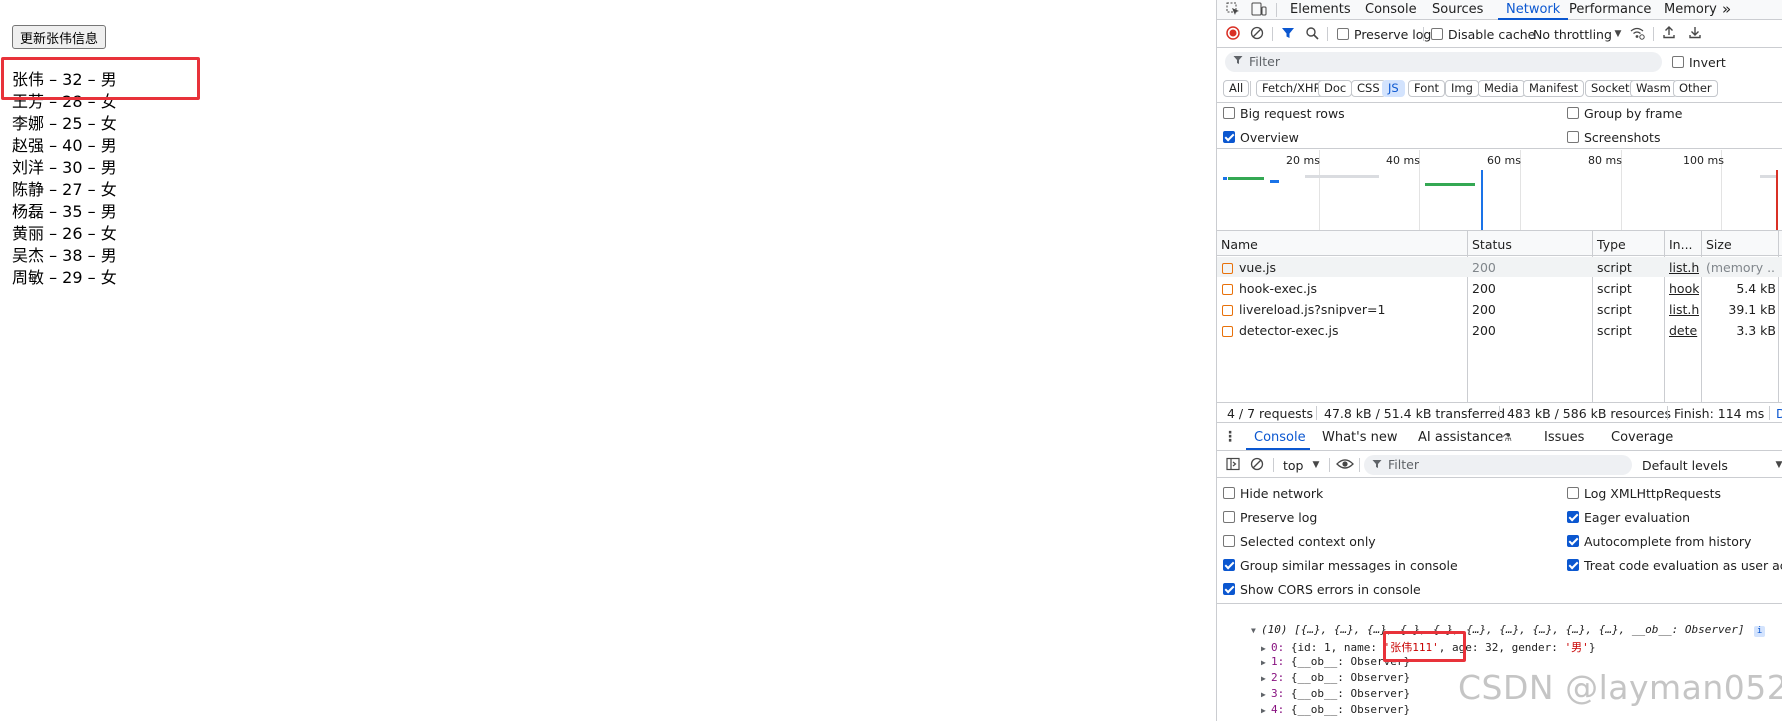  What do you see at coordinates (1393, 88) in the screenshot?
I see `chip-js: JS` at bounding box center [1393, 88].